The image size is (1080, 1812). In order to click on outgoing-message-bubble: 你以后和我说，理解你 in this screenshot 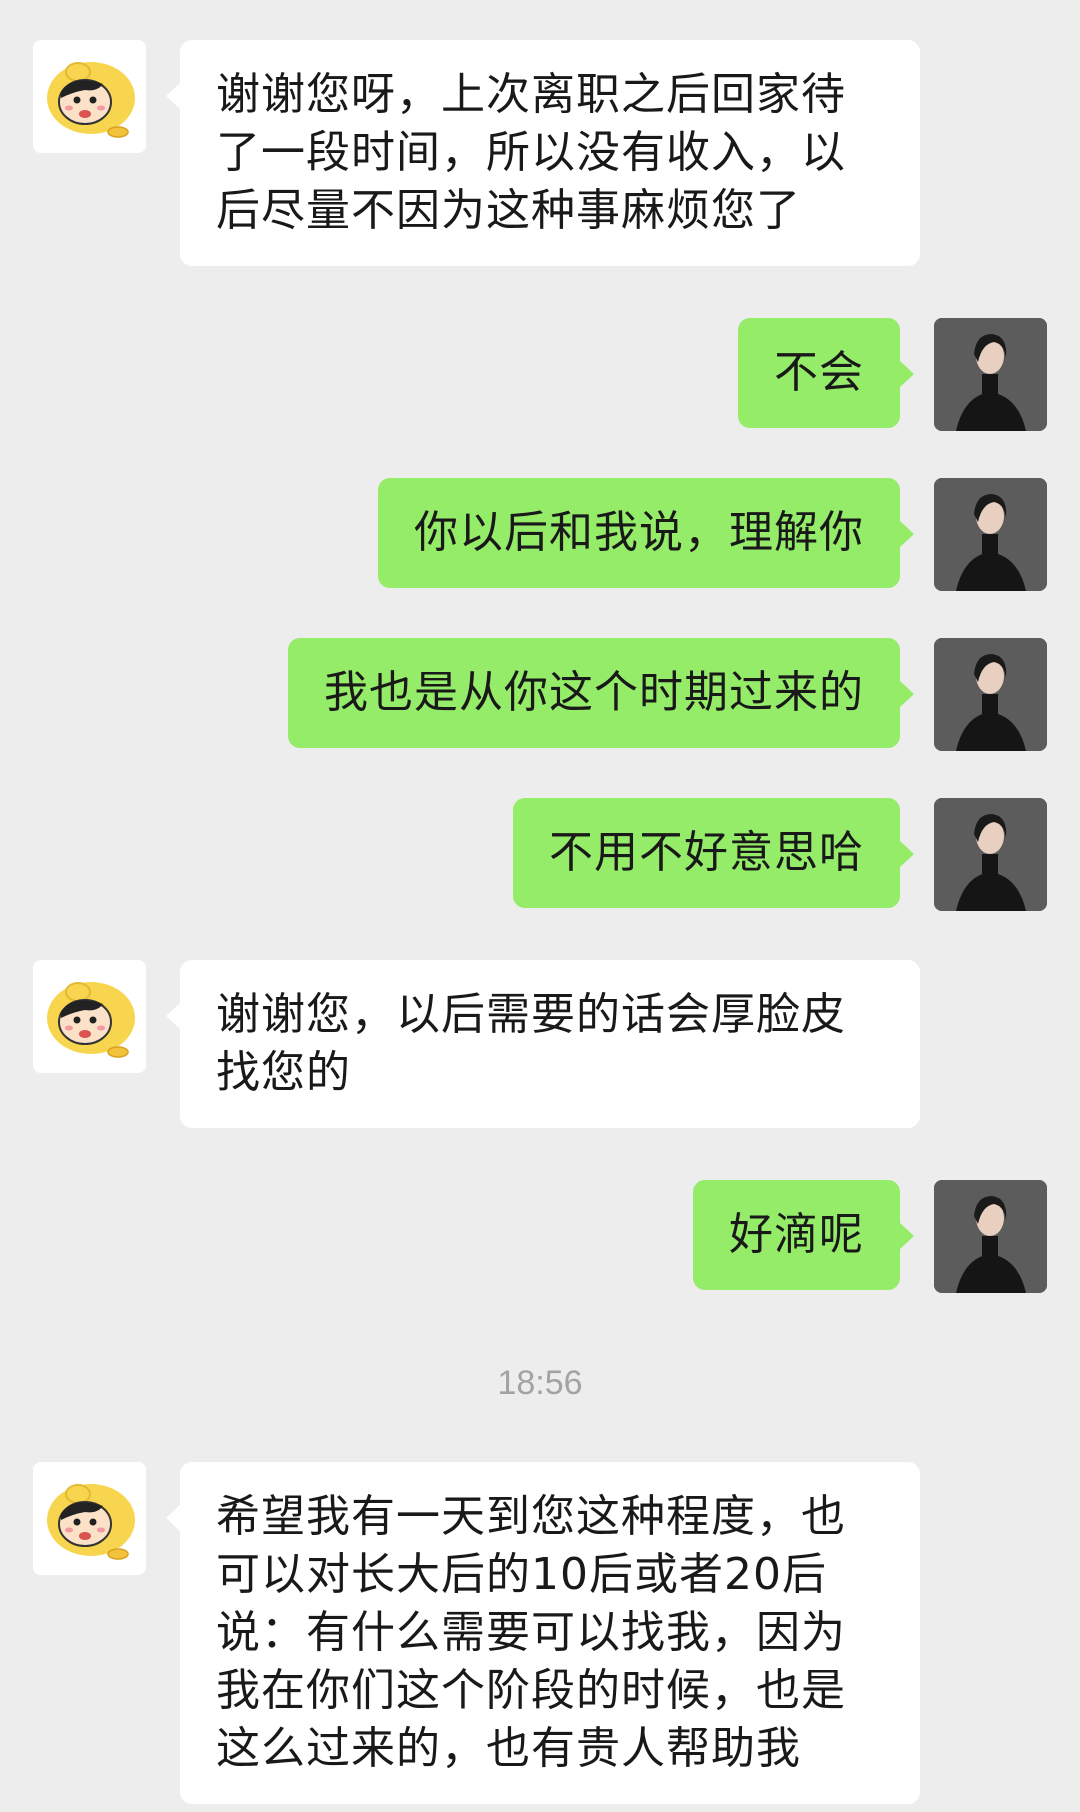, I will do `click(646, 533)`.